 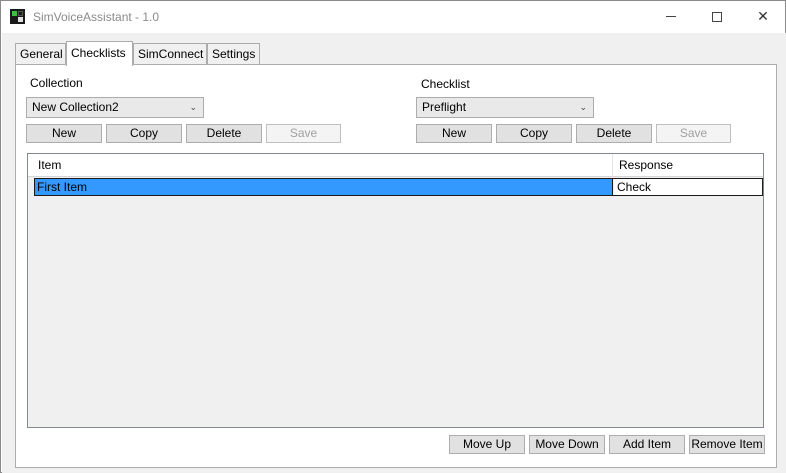 I want to click on maximize-button, so click(x=717, y=16).